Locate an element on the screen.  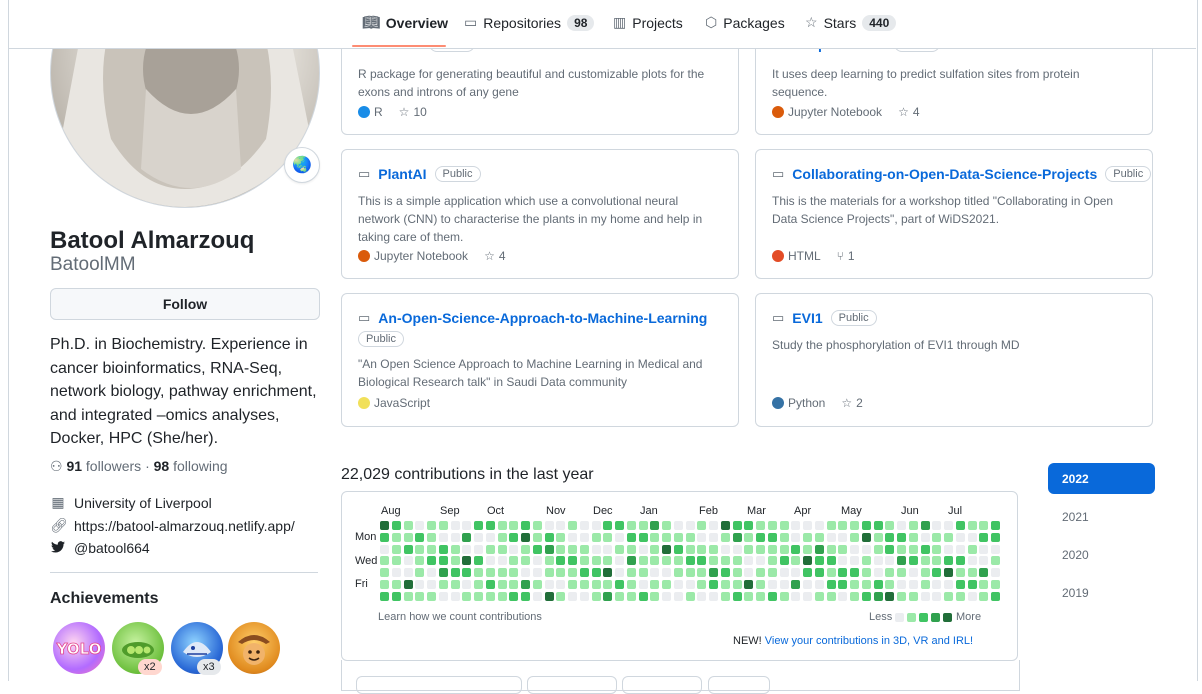
following-count: 98 is located at coordinates (162, 466).